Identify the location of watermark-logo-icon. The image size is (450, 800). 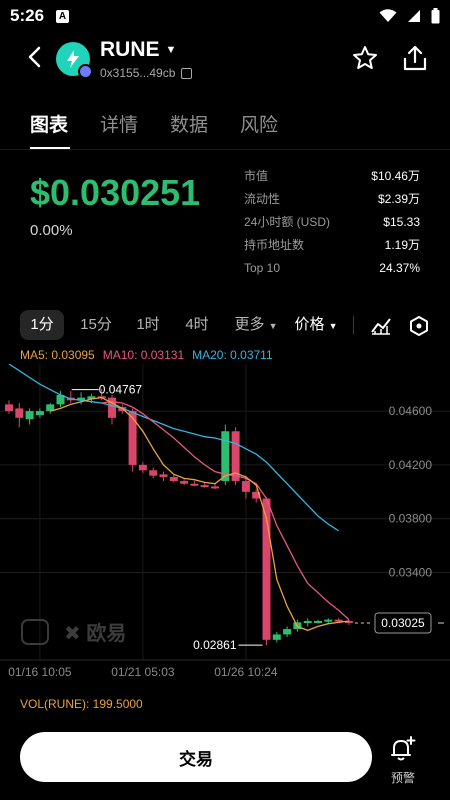
(35, 632).